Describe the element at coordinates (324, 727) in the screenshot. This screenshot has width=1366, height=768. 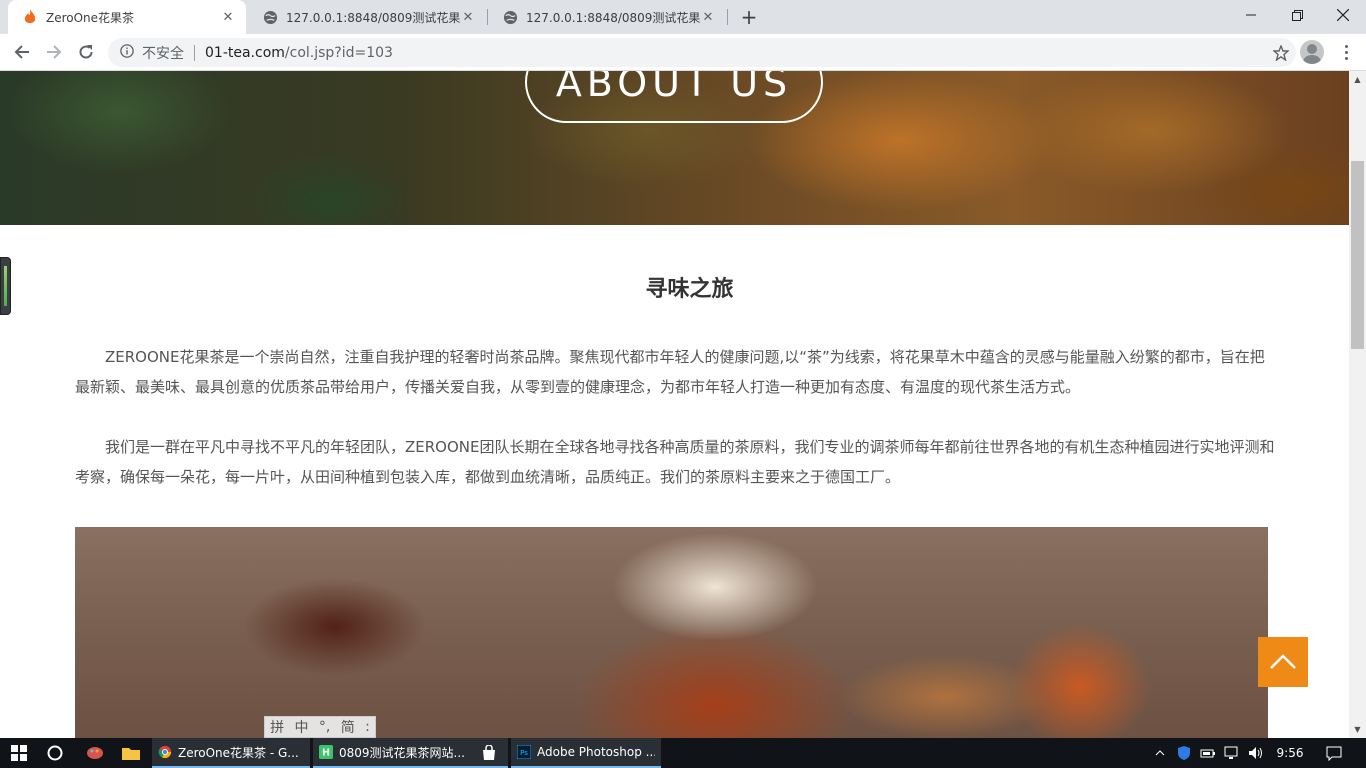
I see `ime-punct: °,` at that location.